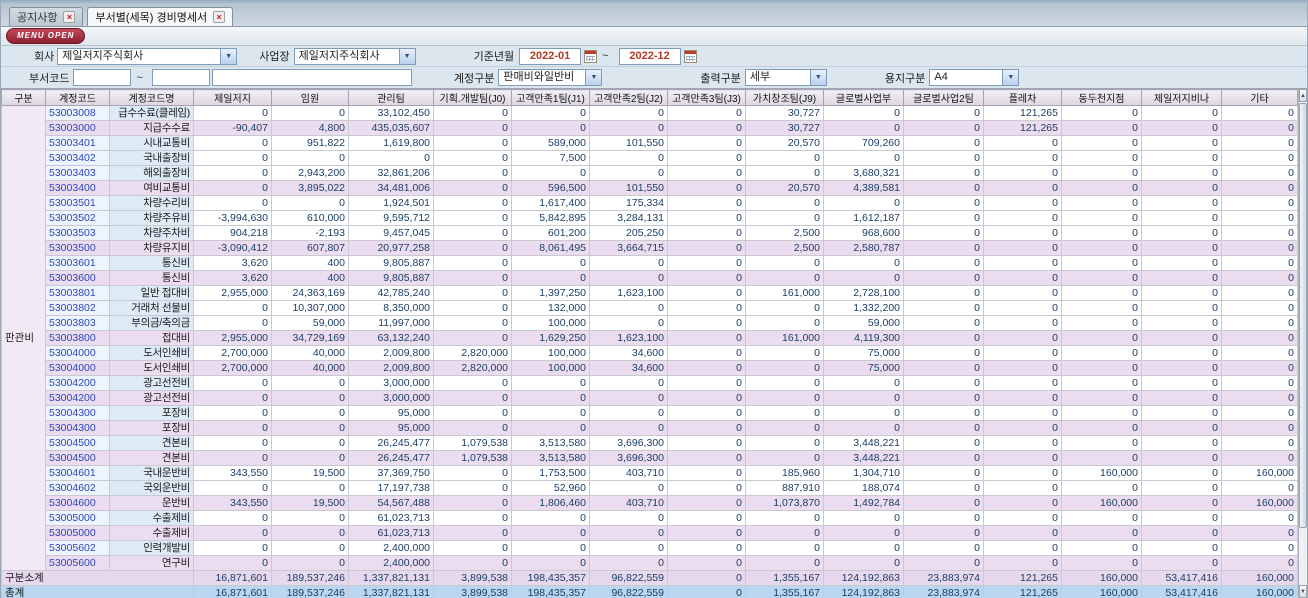 The image size is (1308, 598). I want to click on value-cell: 95,000, so click(391, 428).